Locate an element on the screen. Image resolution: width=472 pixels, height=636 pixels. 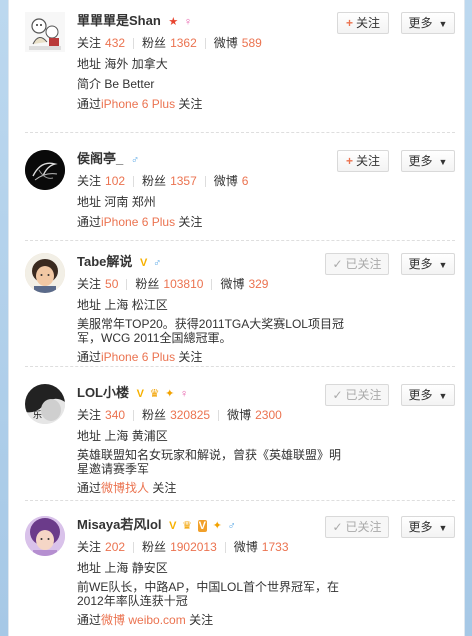
address-value: 上海 黄浦区 is located at coordinates (136, 436).